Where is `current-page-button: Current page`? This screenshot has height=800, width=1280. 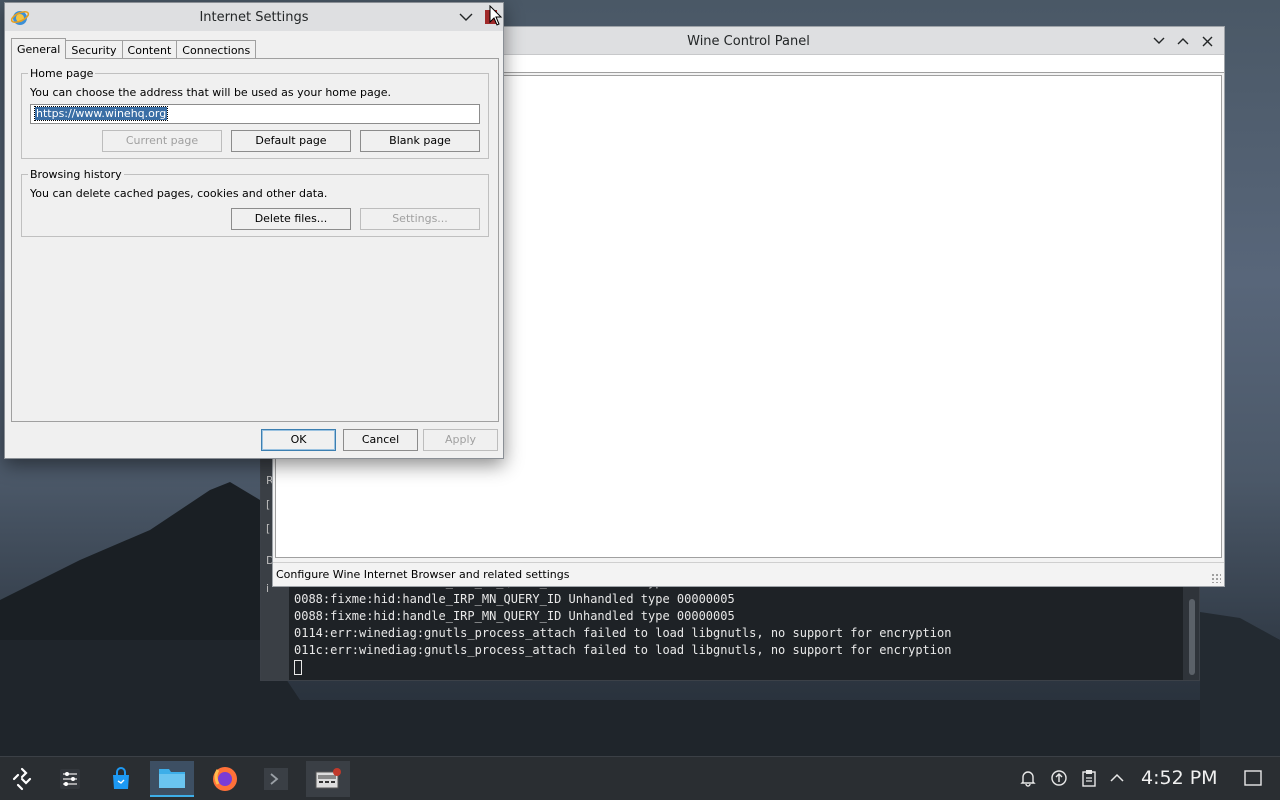
current-page-button: Current page is located at coordinates (162, 141).